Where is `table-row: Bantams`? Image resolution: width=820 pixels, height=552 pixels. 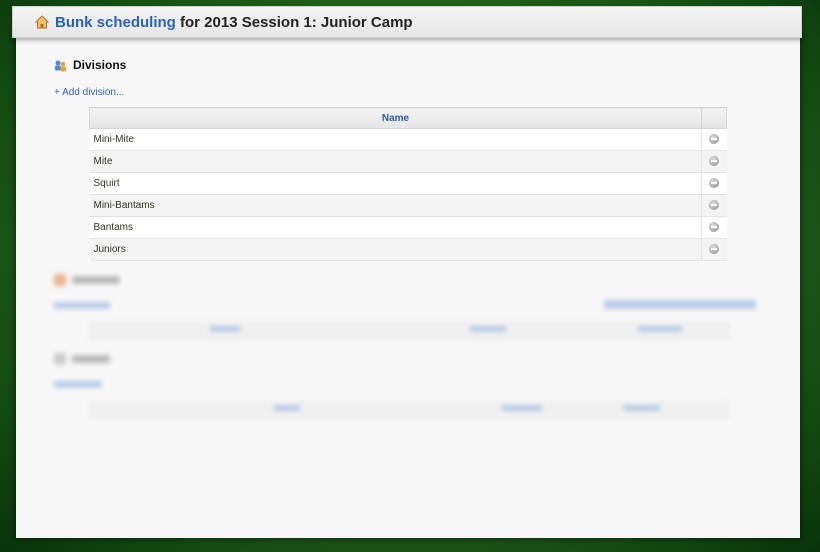 table-row: Bantams is located at coordinates (408, 227).